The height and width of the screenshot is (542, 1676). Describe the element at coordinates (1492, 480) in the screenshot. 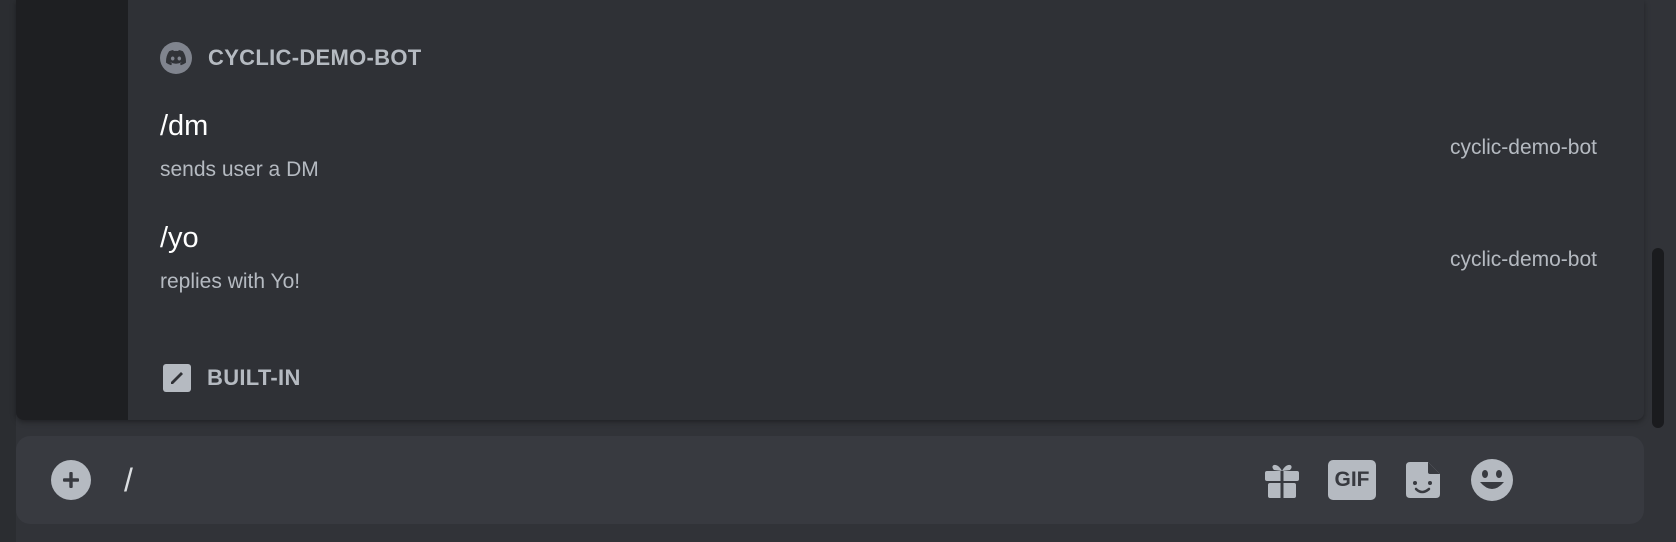

I see `emoji-icon` at that location.